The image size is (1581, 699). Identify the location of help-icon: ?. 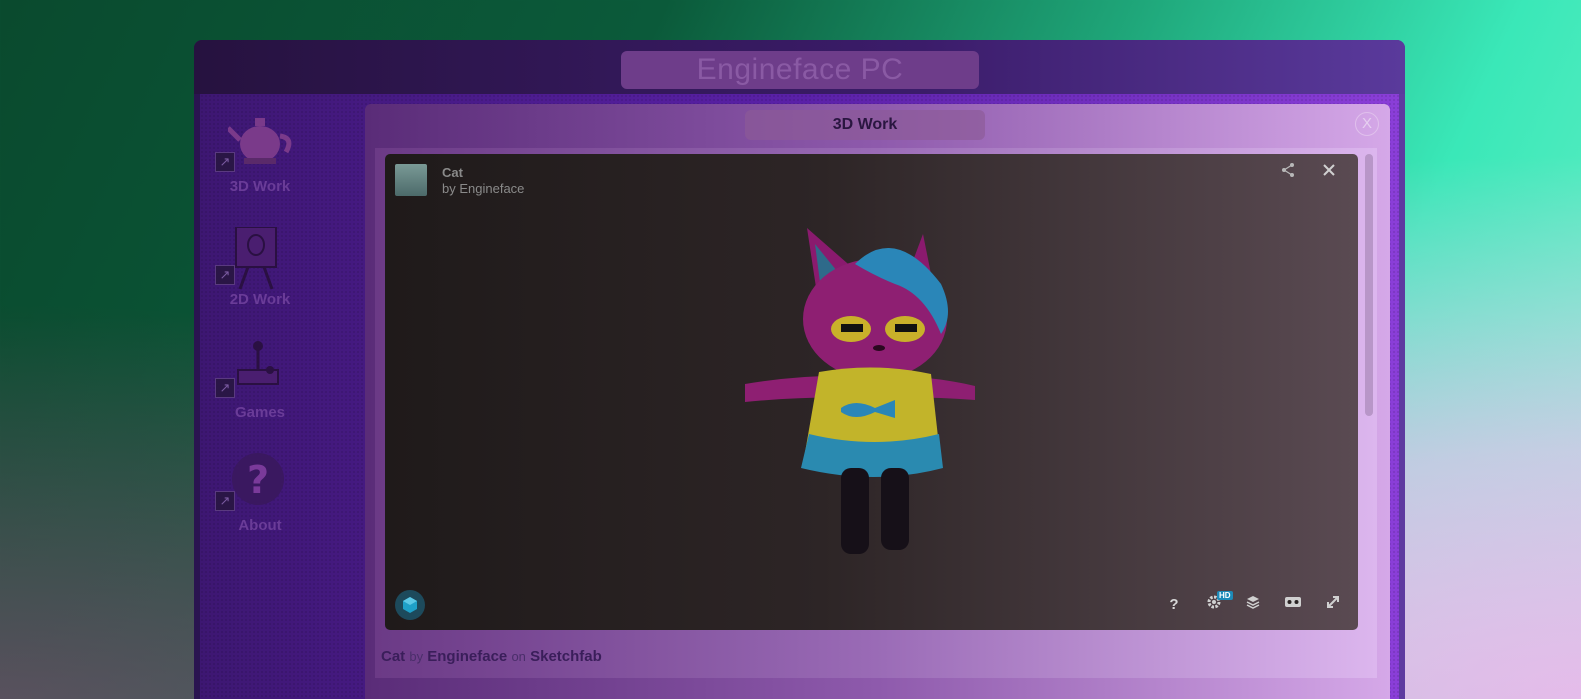
(1174, 605).